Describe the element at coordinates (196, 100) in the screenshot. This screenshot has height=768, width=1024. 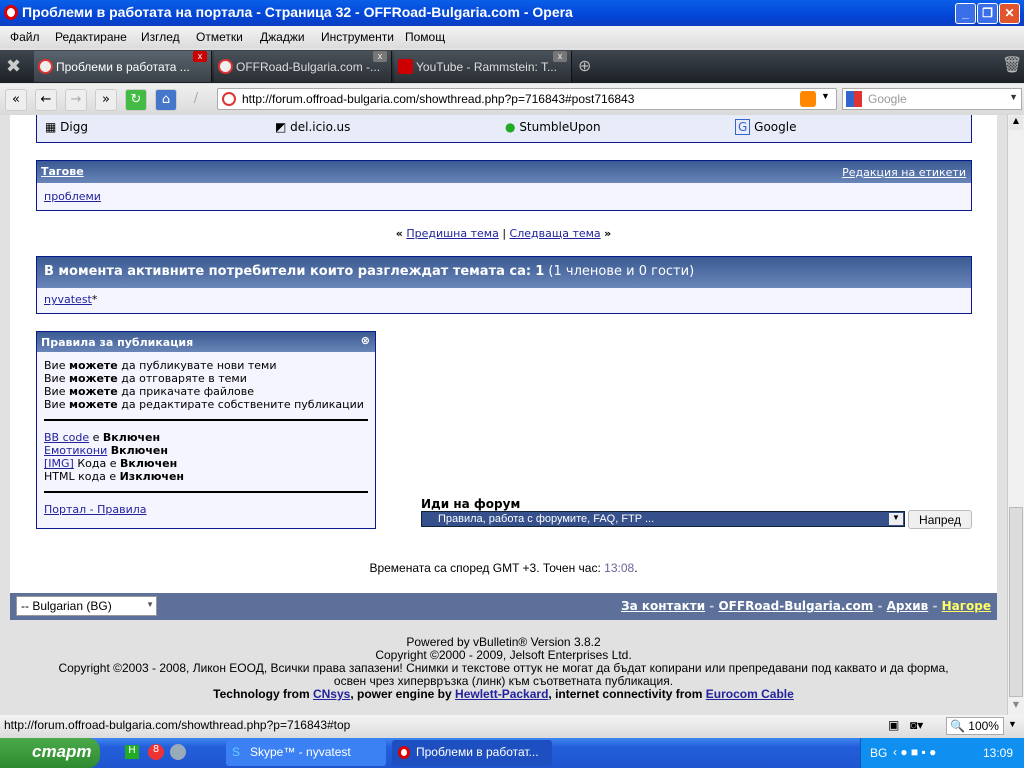
I see `edit-icon: /` at that location.